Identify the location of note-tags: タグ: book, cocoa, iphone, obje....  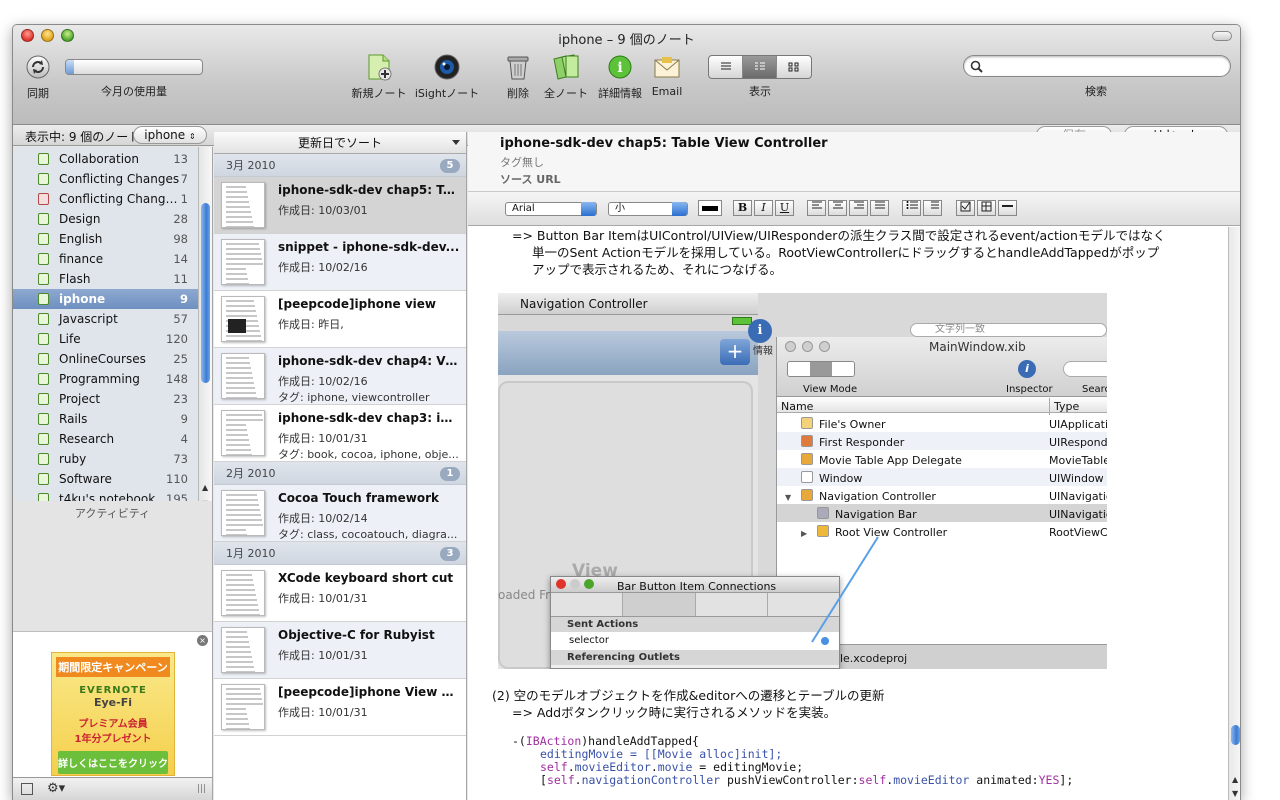
(368, 454).